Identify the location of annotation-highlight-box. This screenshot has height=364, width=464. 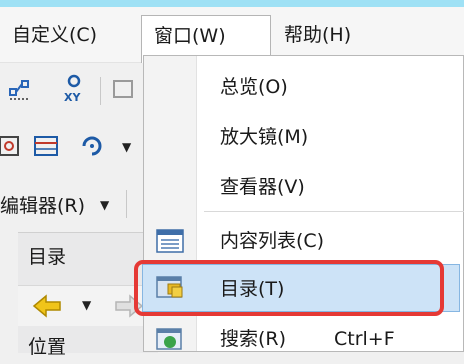
(289, 288).